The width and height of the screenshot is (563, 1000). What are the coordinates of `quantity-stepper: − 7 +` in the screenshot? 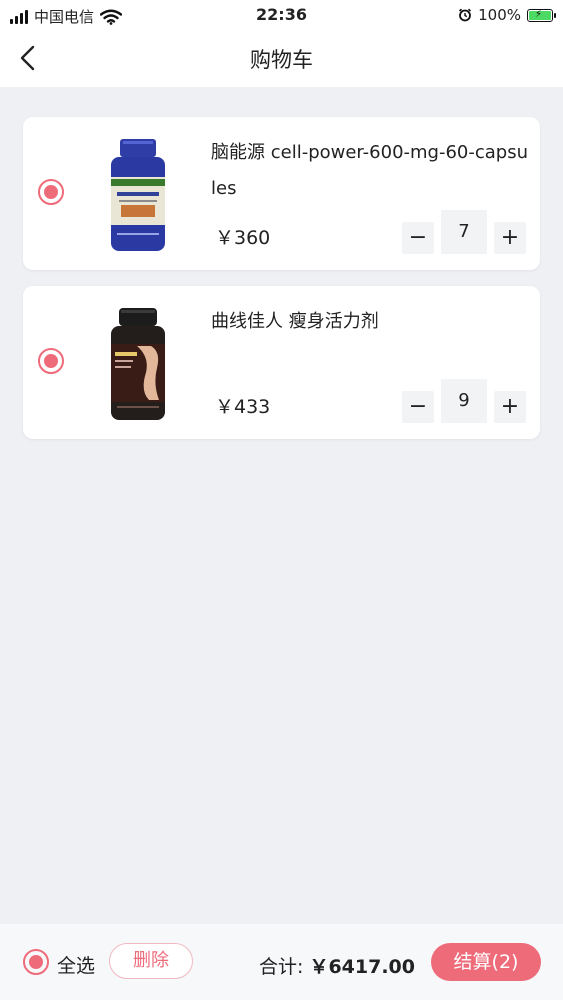 It's located at (464, 233).